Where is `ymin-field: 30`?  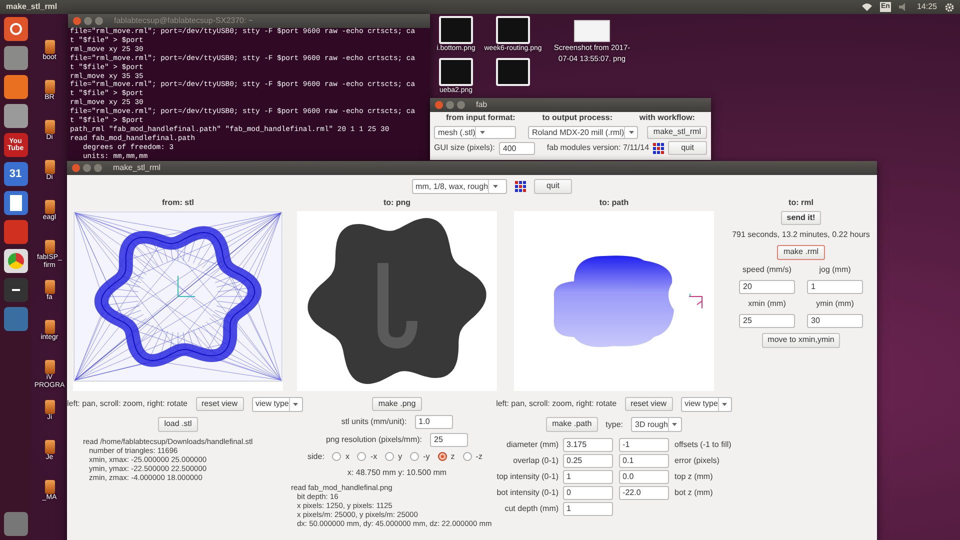 ymin-field: 30 is located at coordinates (835, 321).